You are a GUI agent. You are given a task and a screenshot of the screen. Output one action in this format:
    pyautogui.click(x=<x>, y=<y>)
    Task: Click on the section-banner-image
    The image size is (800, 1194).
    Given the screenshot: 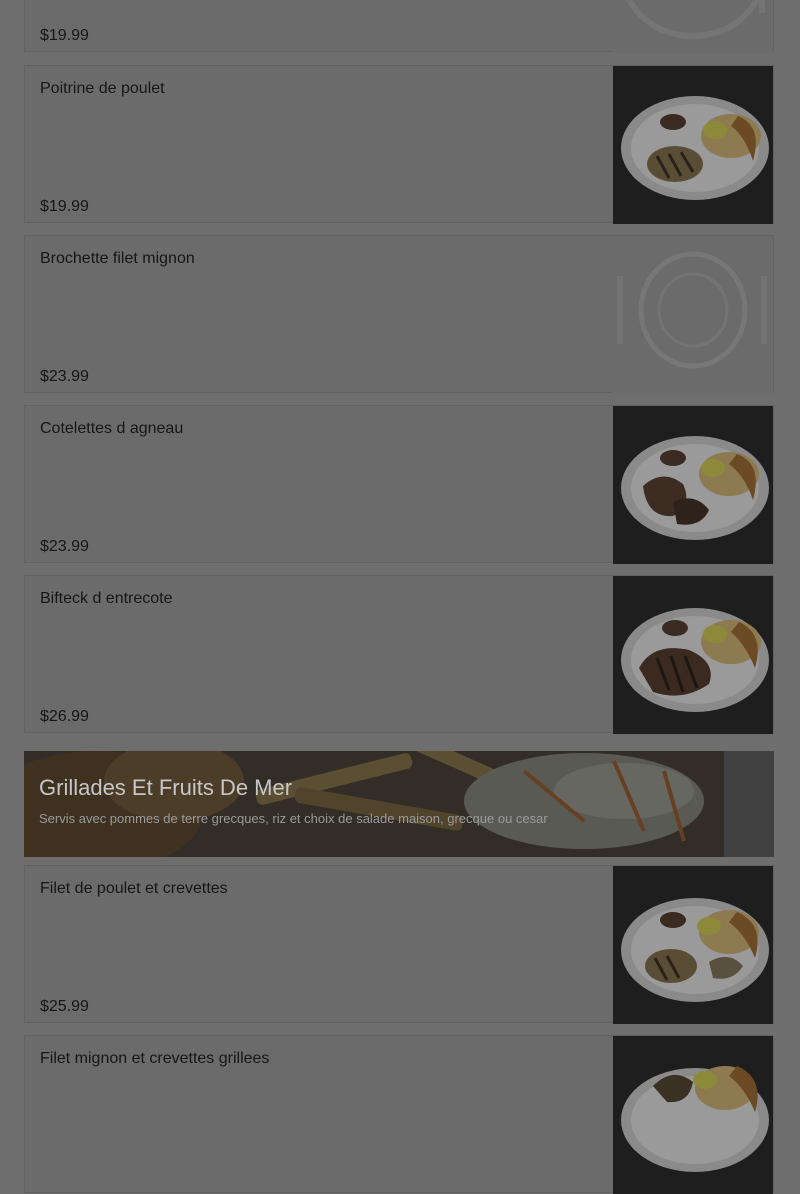 What is the action you would take?
    pyautogui.click(x=399, y=804)
    